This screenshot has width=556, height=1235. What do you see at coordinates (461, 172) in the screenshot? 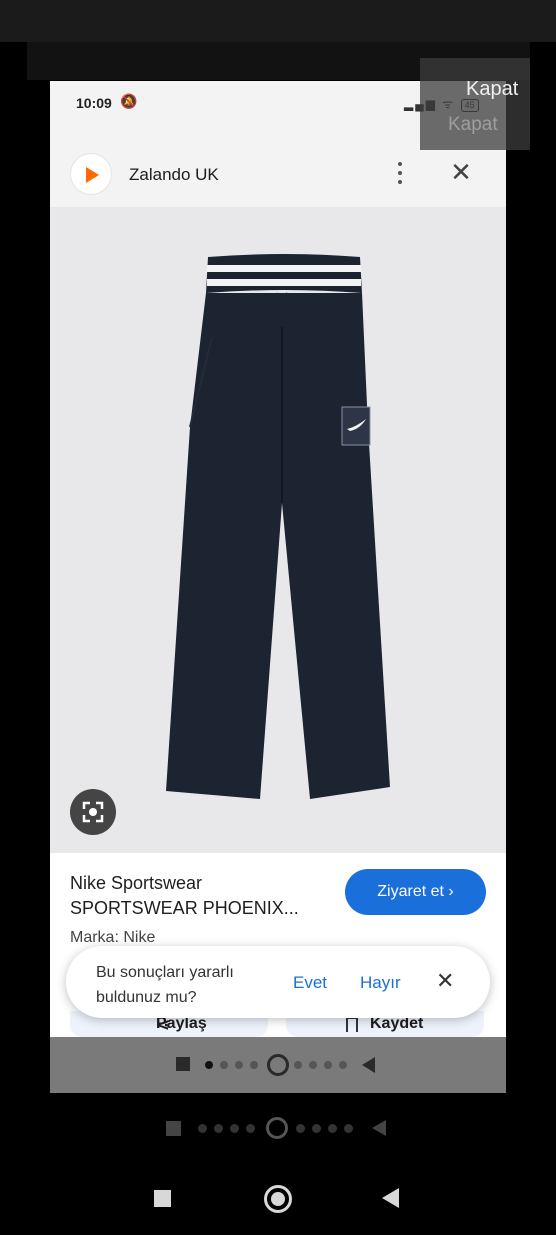
I see `close-icon: ✕` at bounding box center [461, 172].